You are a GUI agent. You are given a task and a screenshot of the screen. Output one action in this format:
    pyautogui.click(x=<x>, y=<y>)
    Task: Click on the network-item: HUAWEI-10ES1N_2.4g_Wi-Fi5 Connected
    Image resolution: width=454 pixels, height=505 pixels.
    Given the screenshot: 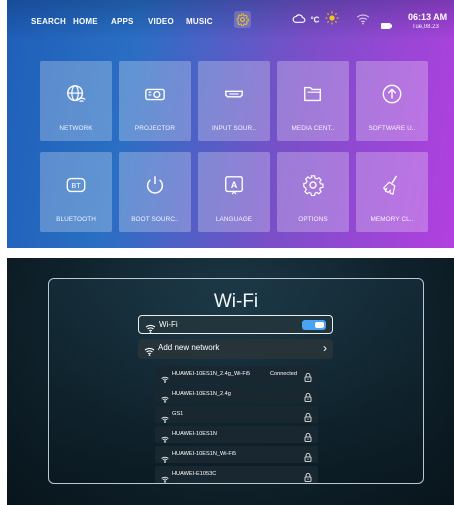 What is the action you would take?
    pyautogui.click(x=236, y=374)
    